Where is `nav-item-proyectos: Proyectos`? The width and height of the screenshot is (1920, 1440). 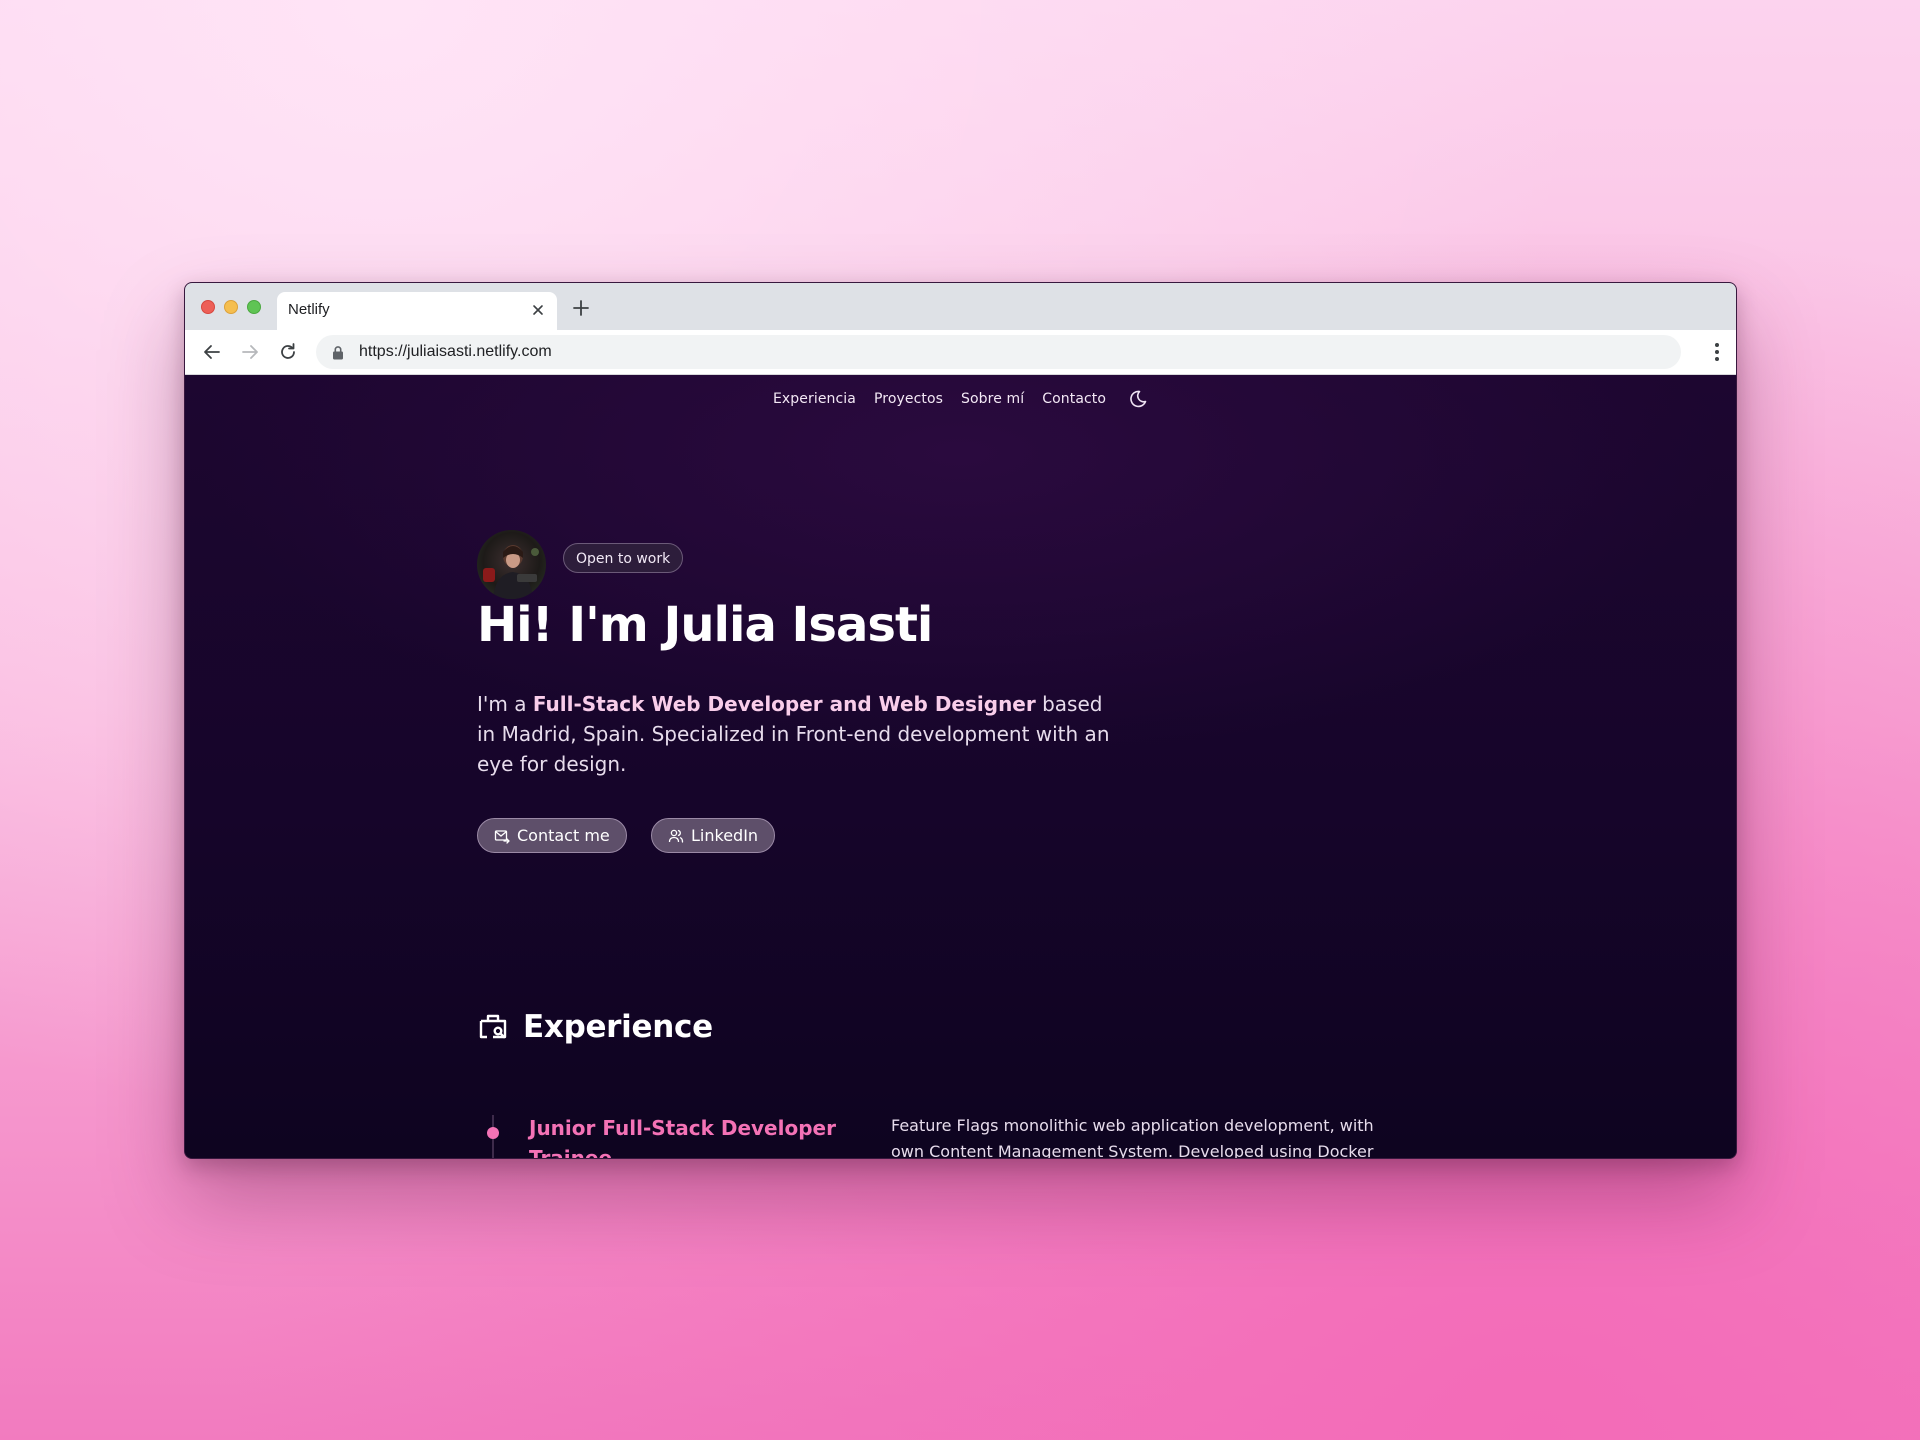
nav-item-proyectos: Proyectos is located at coordinates (908, 399).